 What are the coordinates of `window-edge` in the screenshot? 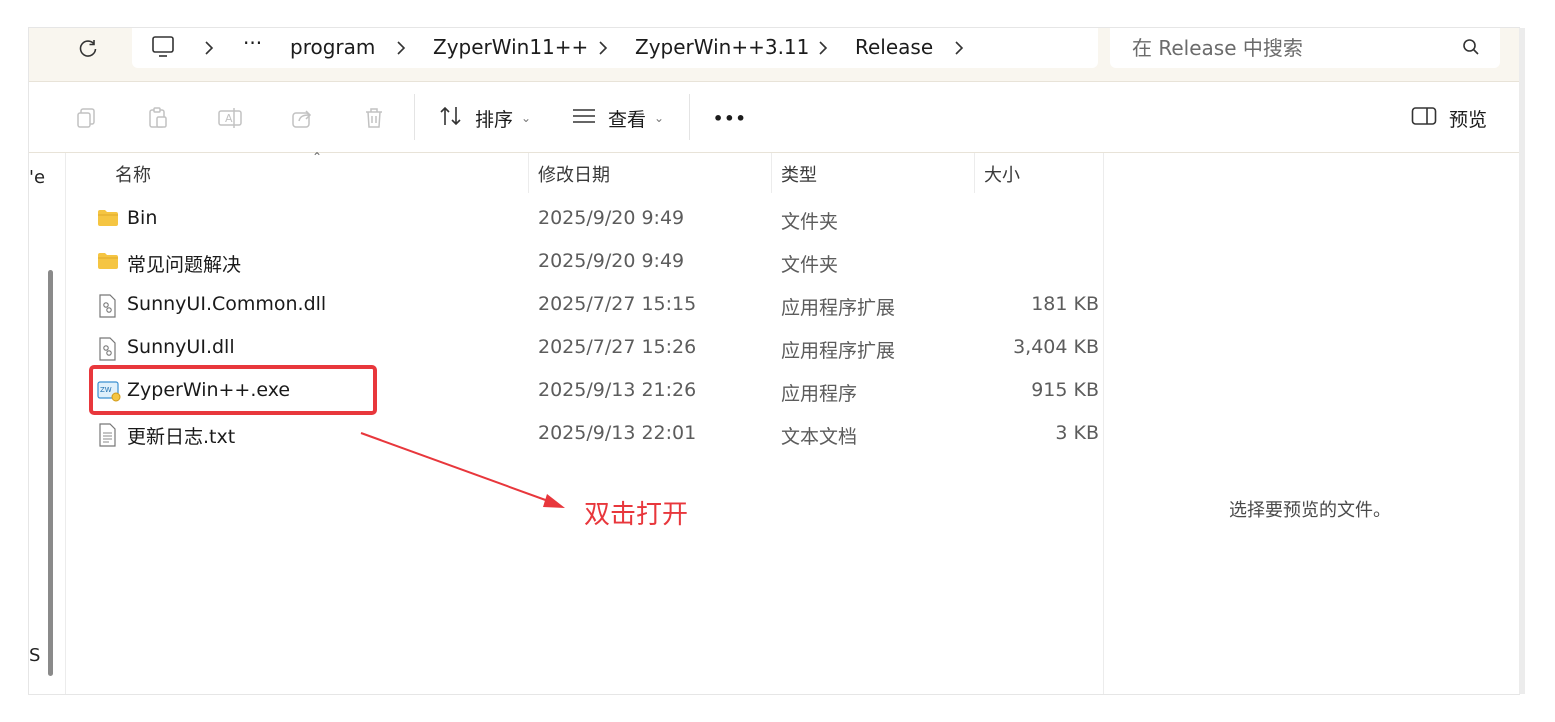 It's located at (1522, 361).